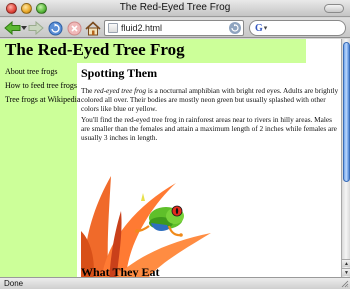  I want to click on page-icon, so click(113, 28).